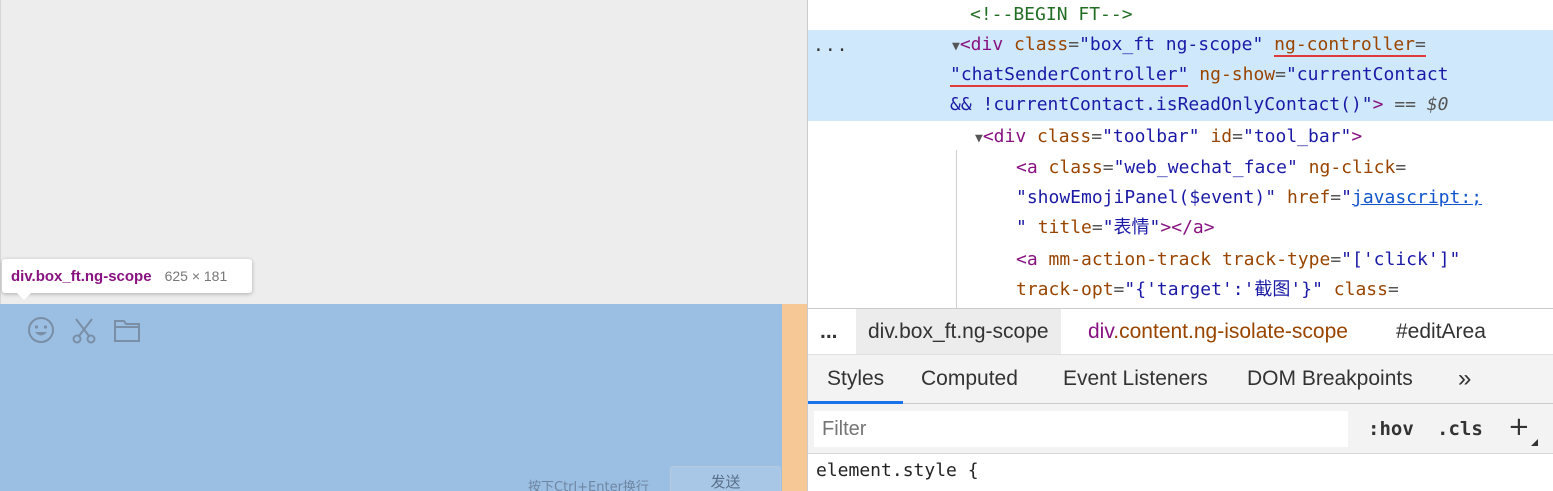 The width and height of the screenshot is (1553, 491). I want to click on attr-value: "{'target':'截图'}", so click(1223, 289).